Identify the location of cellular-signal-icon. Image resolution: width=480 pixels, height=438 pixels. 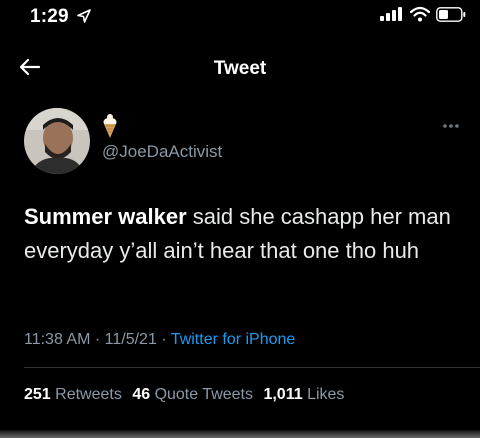
(391, 14).